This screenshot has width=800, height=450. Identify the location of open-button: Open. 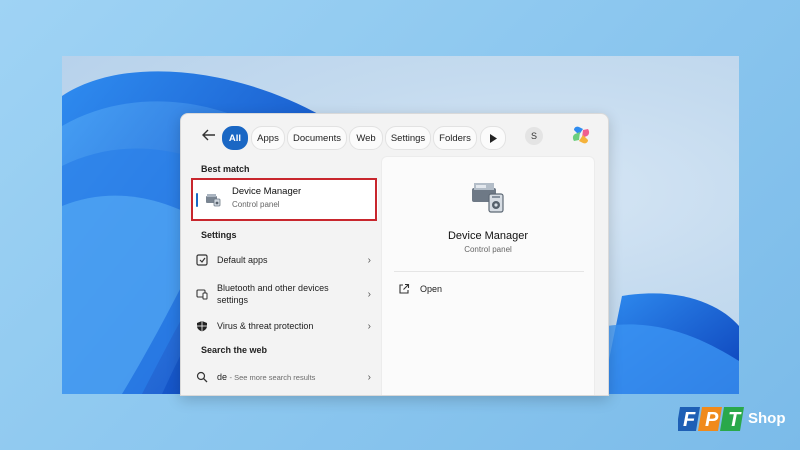
(420, 289).